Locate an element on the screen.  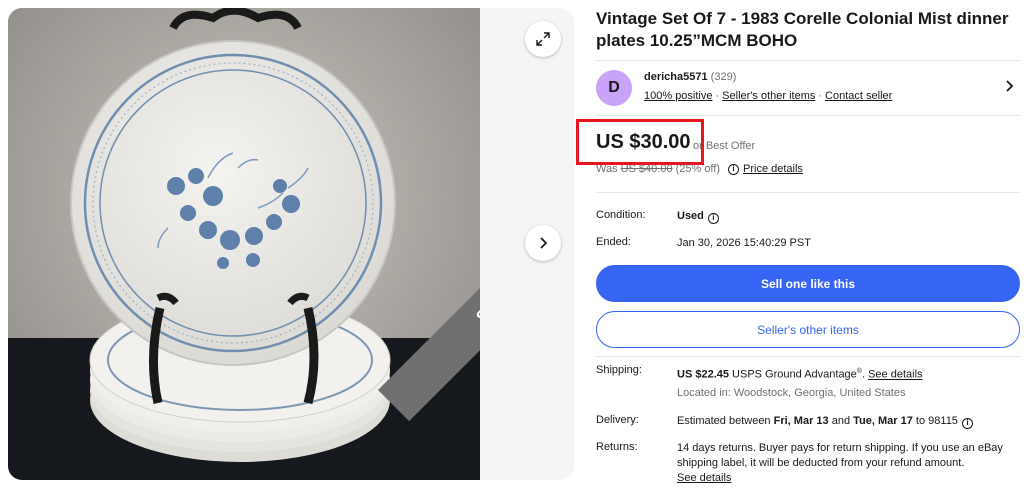
returns-label: Returns: is located at coordinates (617, 447).